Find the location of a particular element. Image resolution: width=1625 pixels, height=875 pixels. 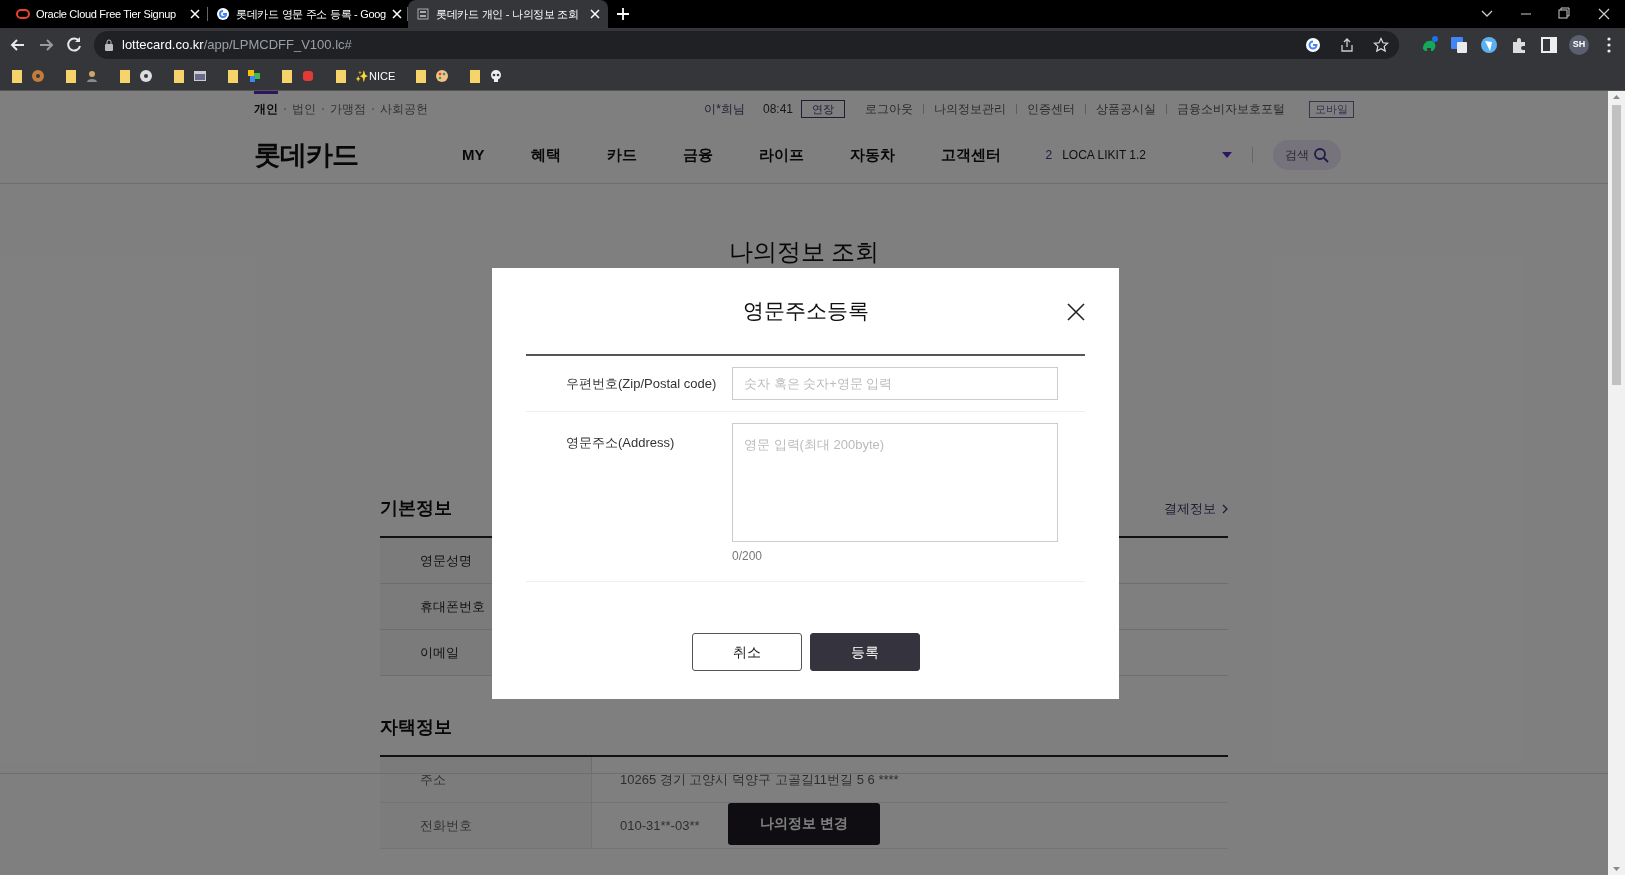

nav-link: 라이프 is located at coordinates (781, 155).